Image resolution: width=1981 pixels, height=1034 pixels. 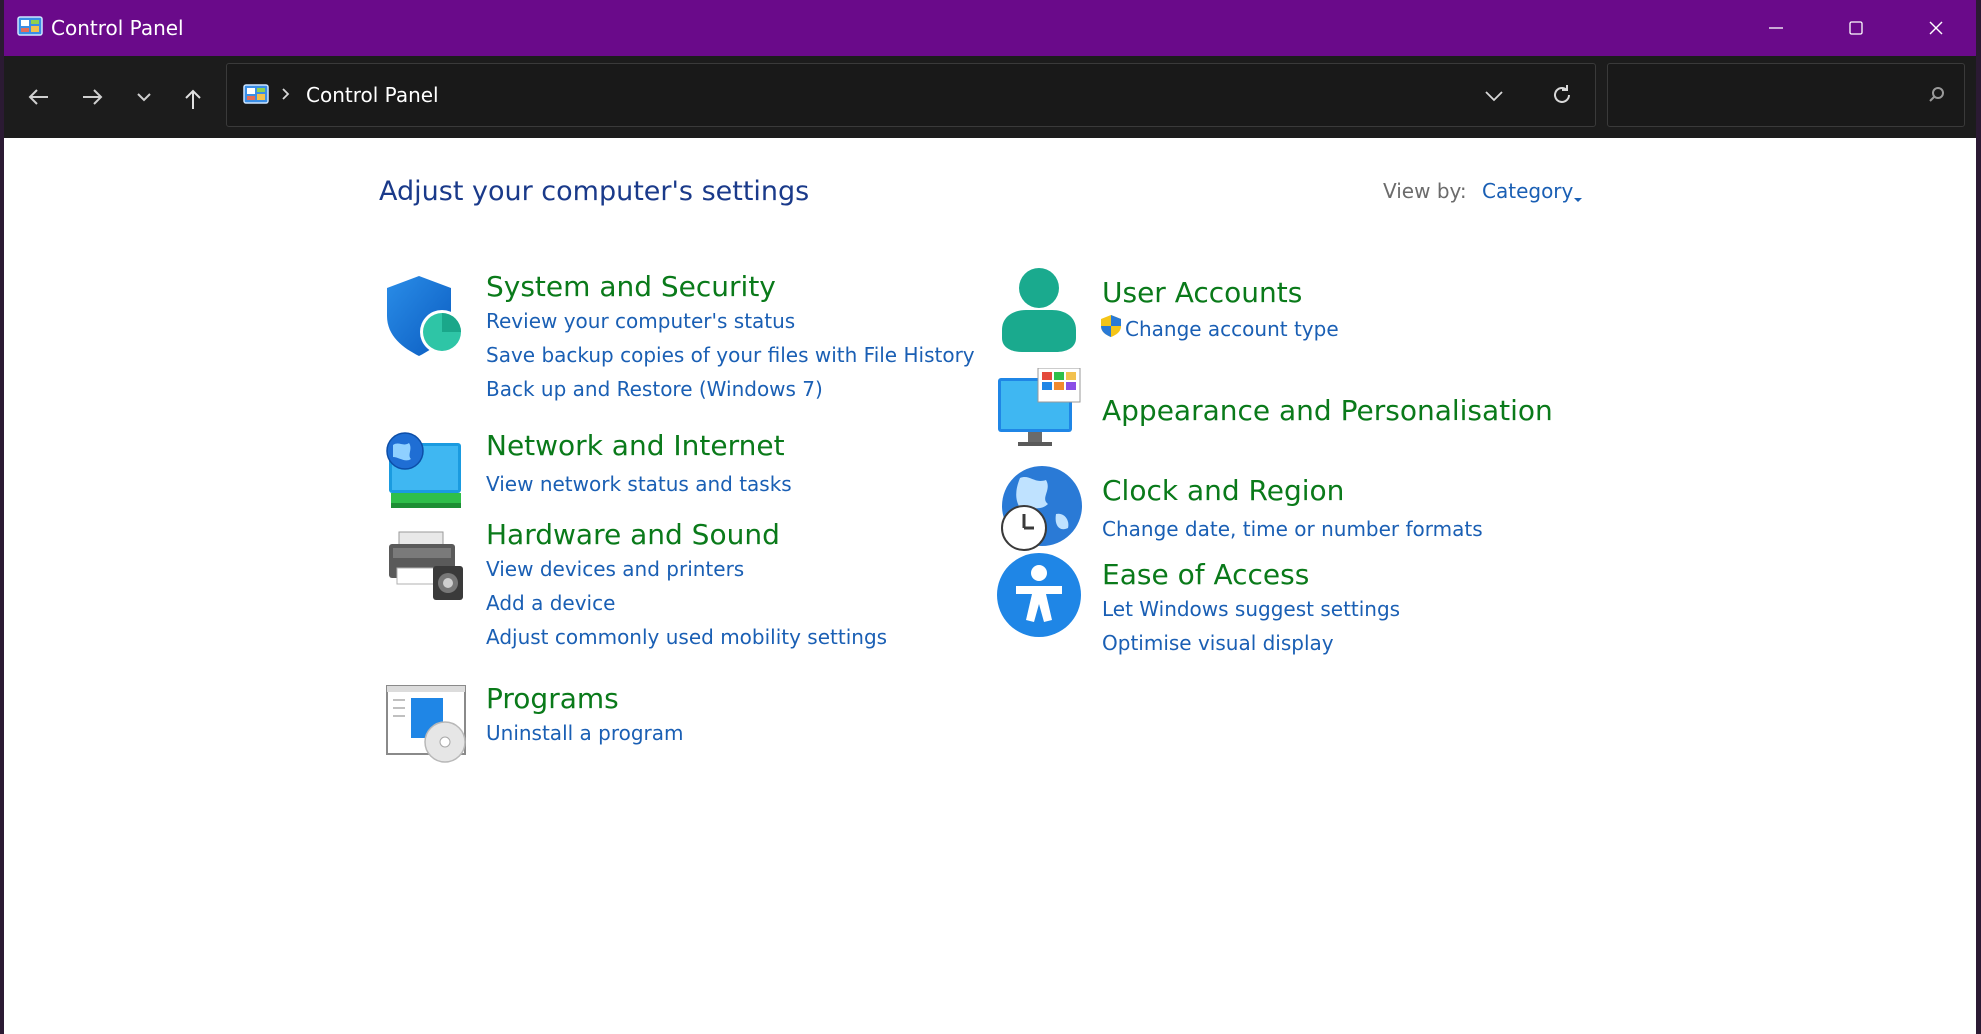 I want to click on category-title-user-accounts: User Accounts, so click(x=1202, y=293).